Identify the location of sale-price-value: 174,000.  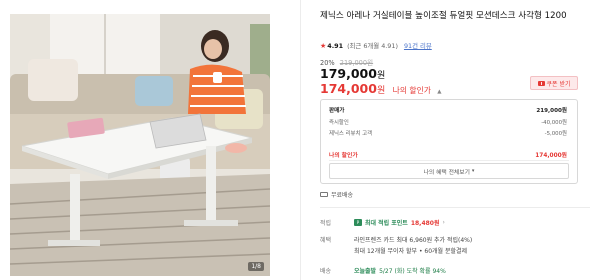
(348, 88).